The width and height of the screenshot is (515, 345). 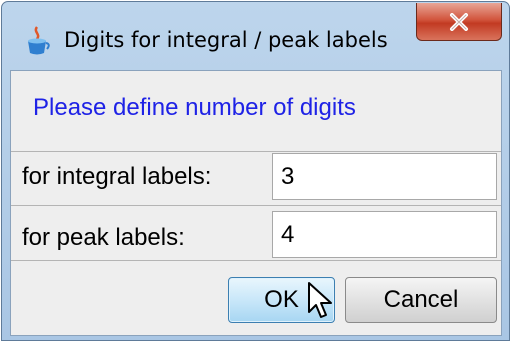 I want to click on close-button, so click(x=459, y=22).